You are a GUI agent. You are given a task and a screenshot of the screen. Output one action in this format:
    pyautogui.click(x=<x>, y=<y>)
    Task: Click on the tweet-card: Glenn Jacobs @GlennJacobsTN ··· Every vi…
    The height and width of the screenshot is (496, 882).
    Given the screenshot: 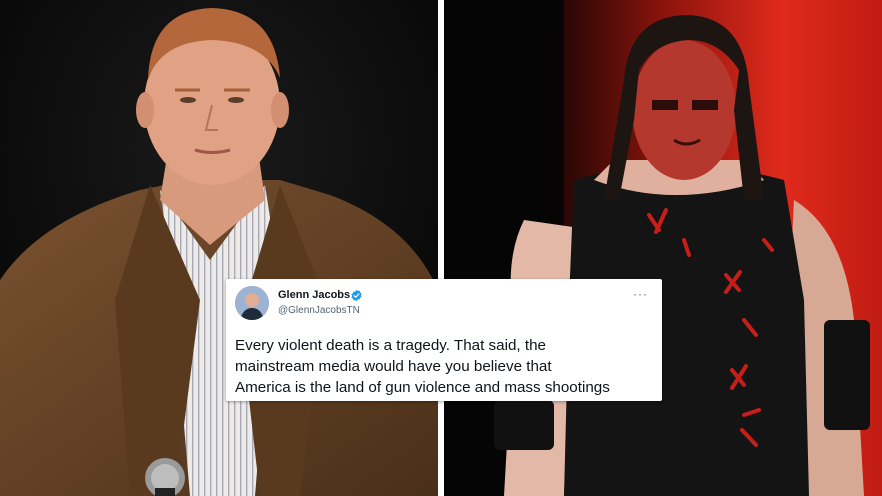 What is the action you would take?
    pyautogui.click(x=444, y=340)
    